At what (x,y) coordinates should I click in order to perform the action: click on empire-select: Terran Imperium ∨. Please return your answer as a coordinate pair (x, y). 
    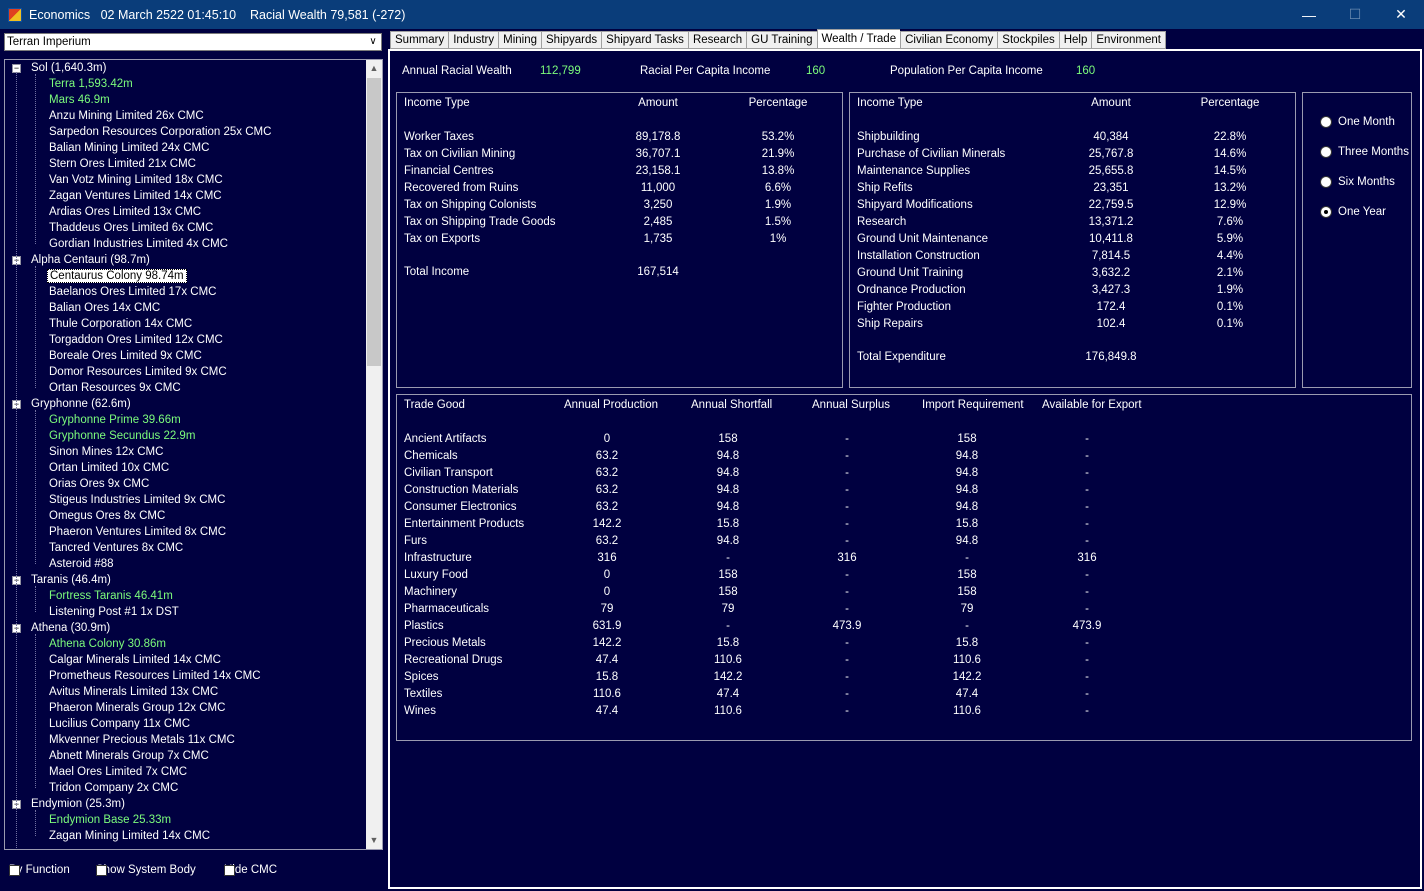
    Looking at the image, I should click on (193, 42).